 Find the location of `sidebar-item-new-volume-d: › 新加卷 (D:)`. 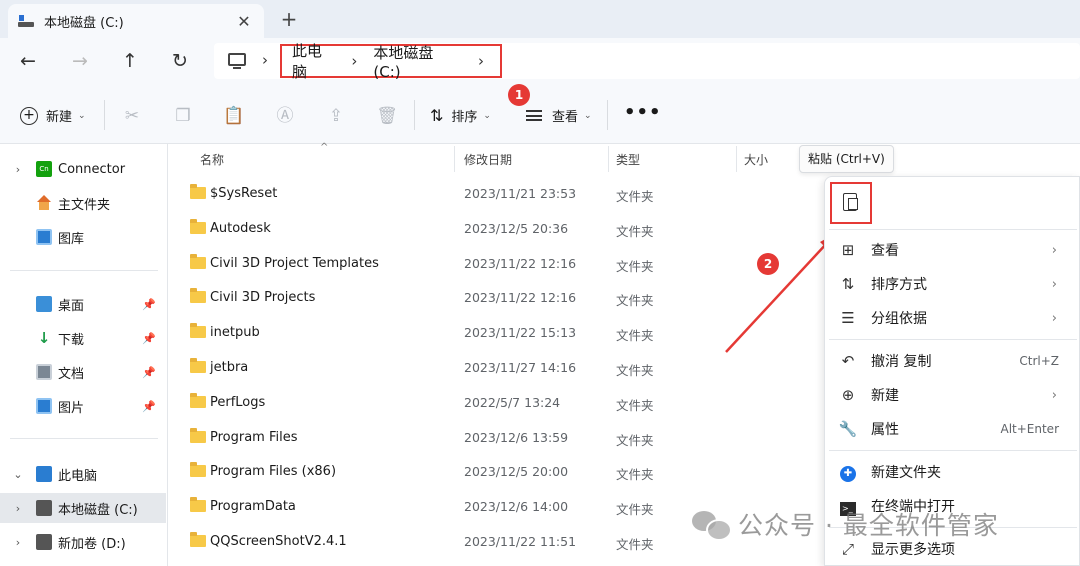

sidebar-item-new-volume-d: › 新加卷 (D:) is located at coordinates (83, 542).